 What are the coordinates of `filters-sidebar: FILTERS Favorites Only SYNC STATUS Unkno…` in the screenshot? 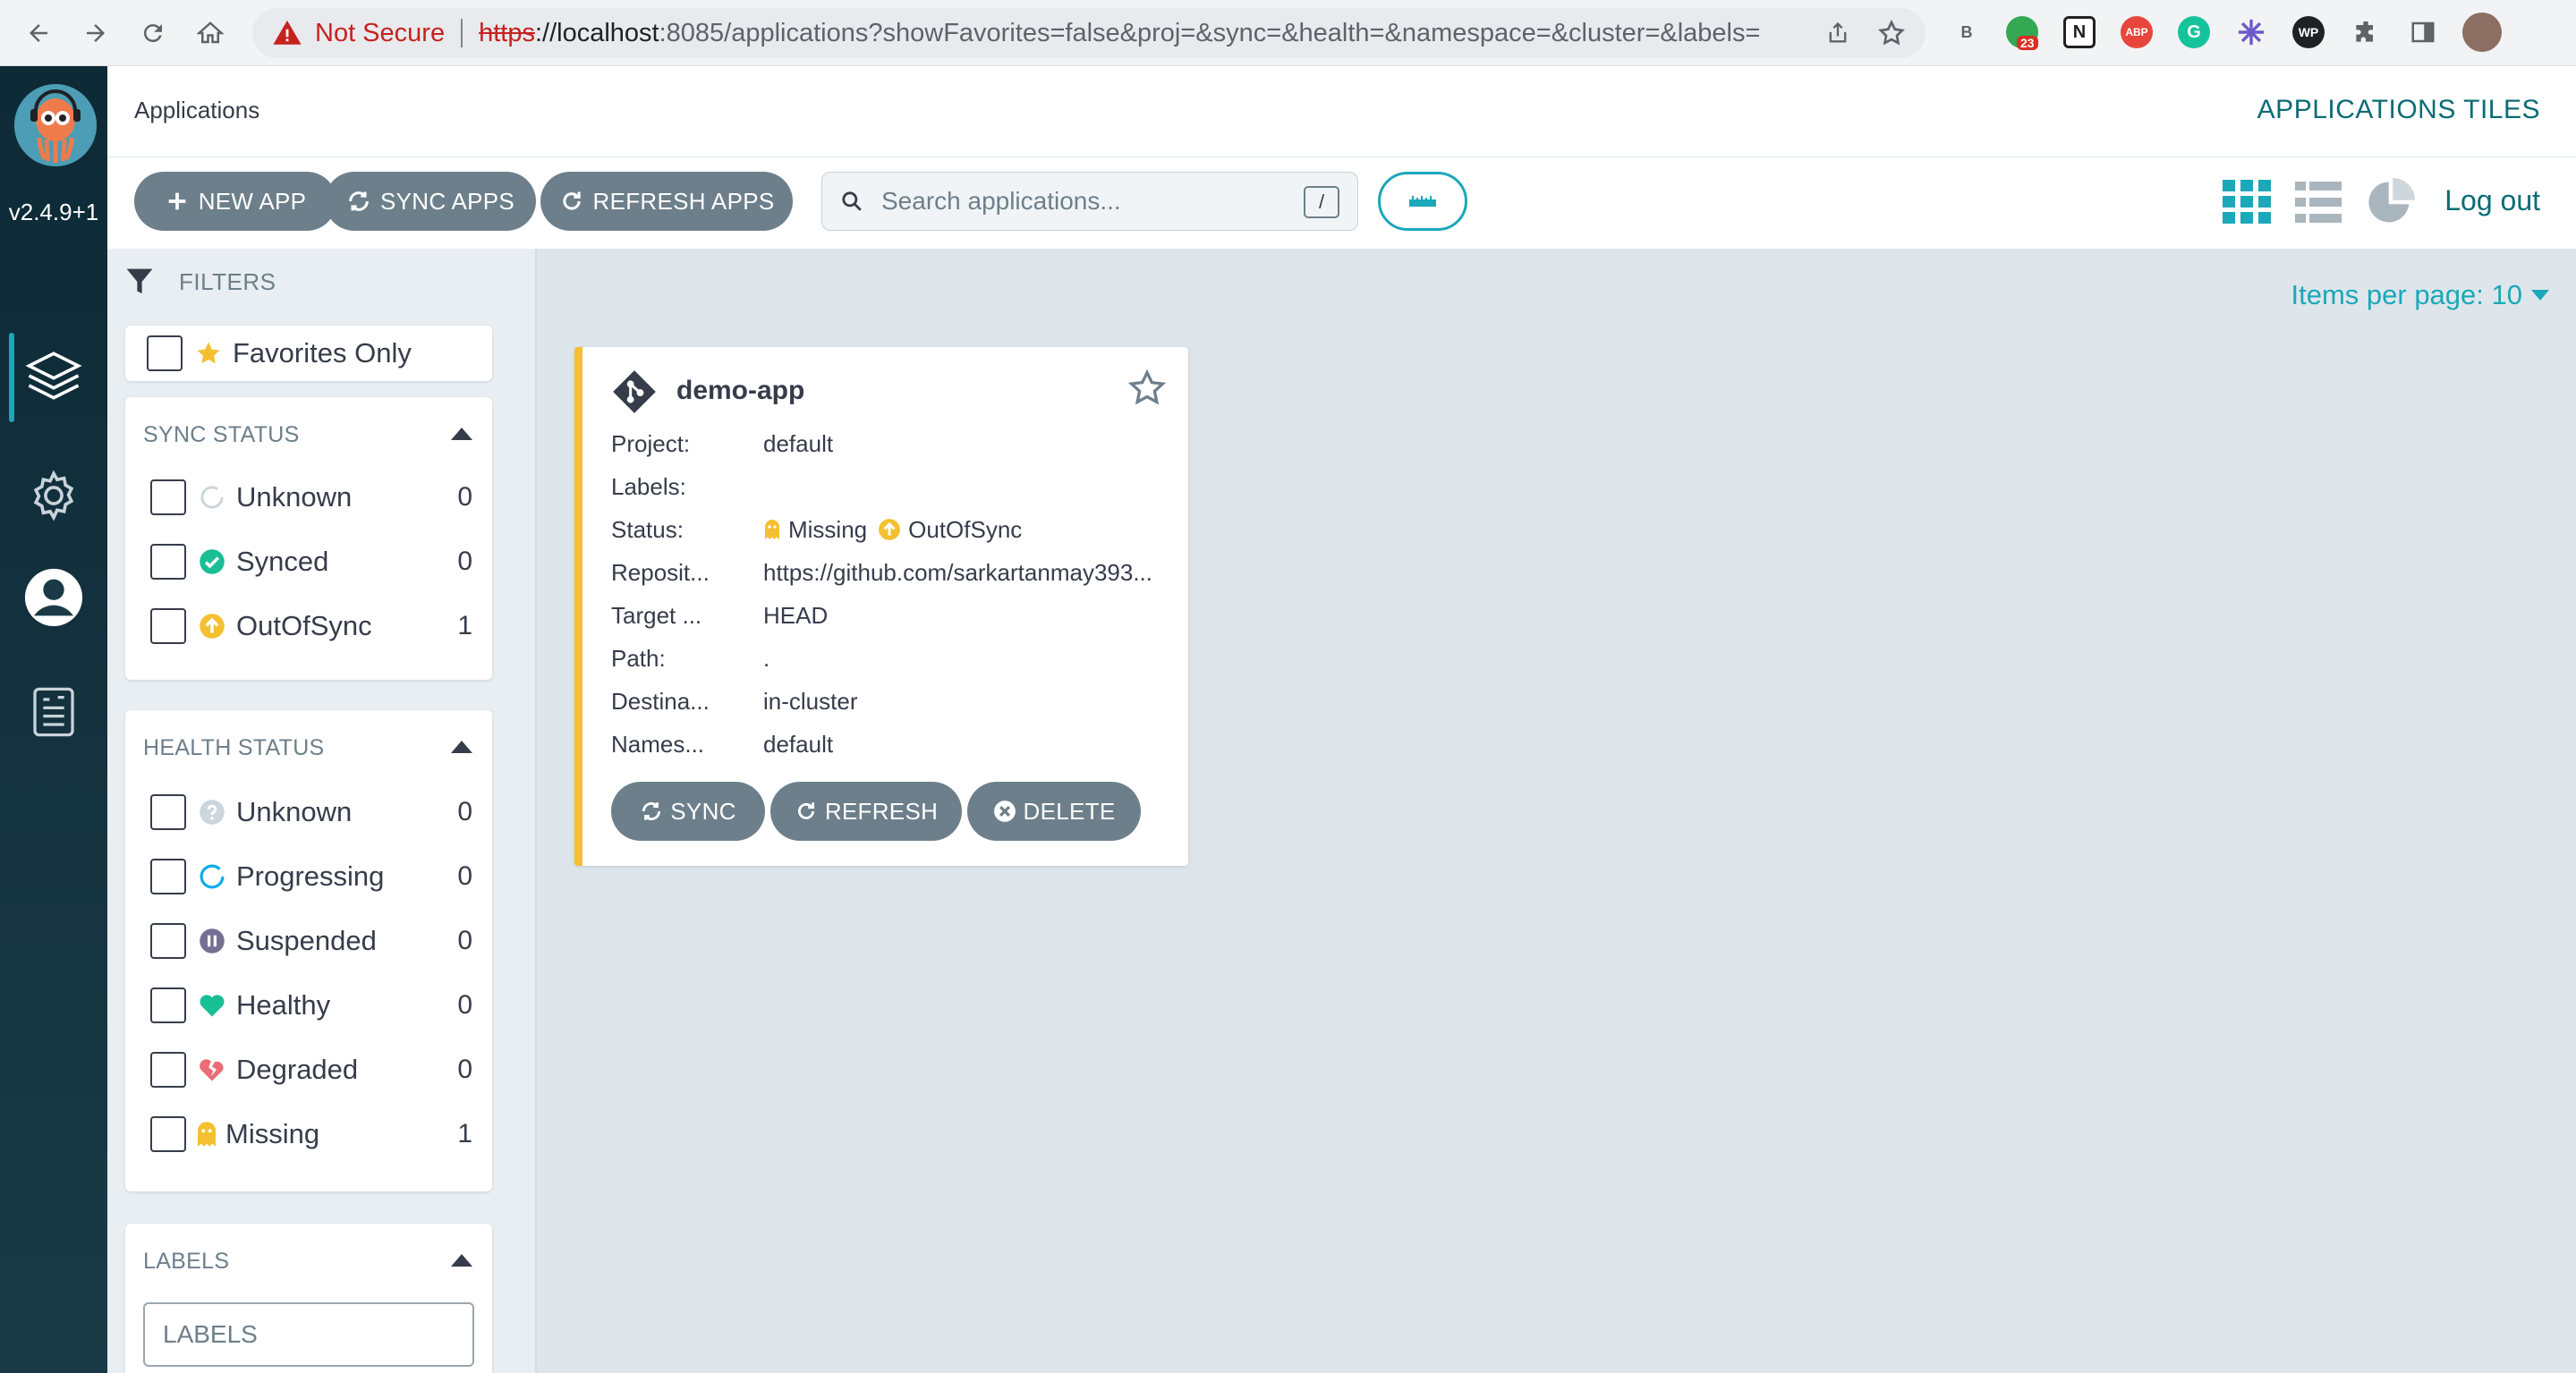 It's located at (322, 811).